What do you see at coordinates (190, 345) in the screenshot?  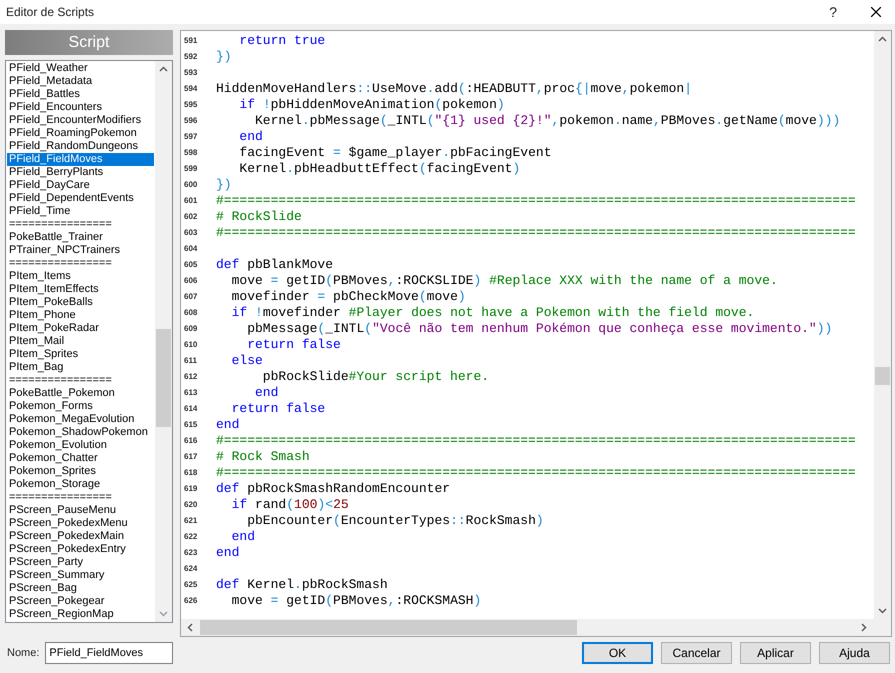 I see `line-number: 610` at bounding box center [190, 345].